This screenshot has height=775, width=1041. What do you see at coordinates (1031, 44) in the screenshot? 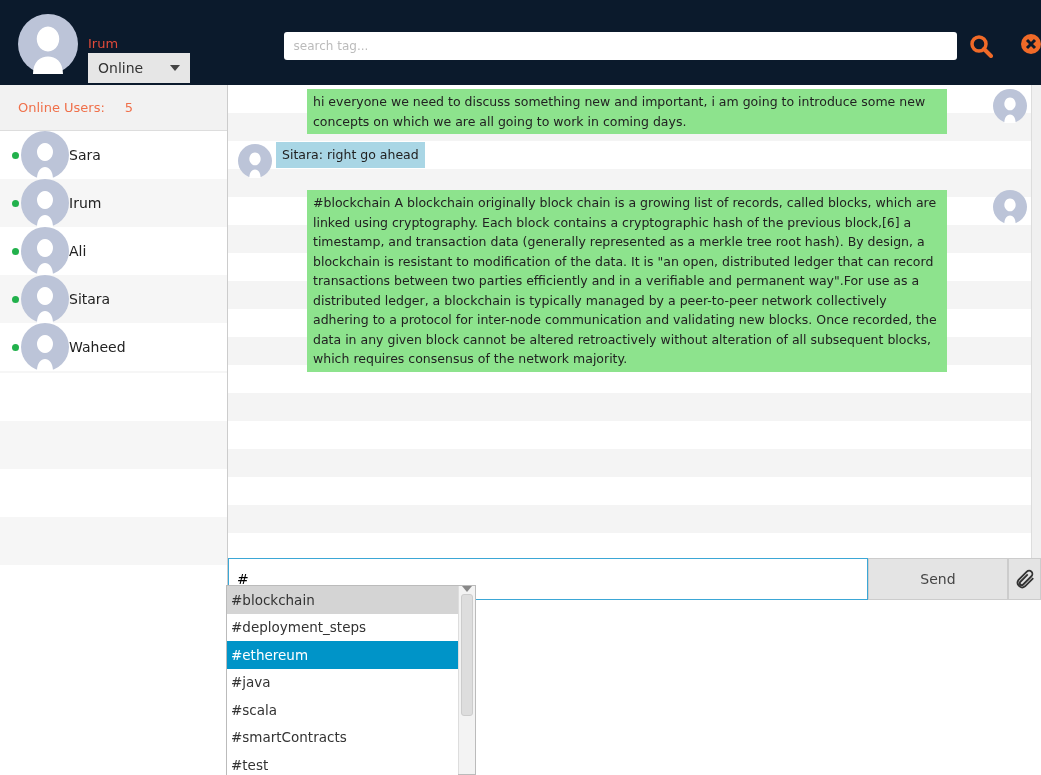
I see `close-icon` at bounding box center [1031, 44].